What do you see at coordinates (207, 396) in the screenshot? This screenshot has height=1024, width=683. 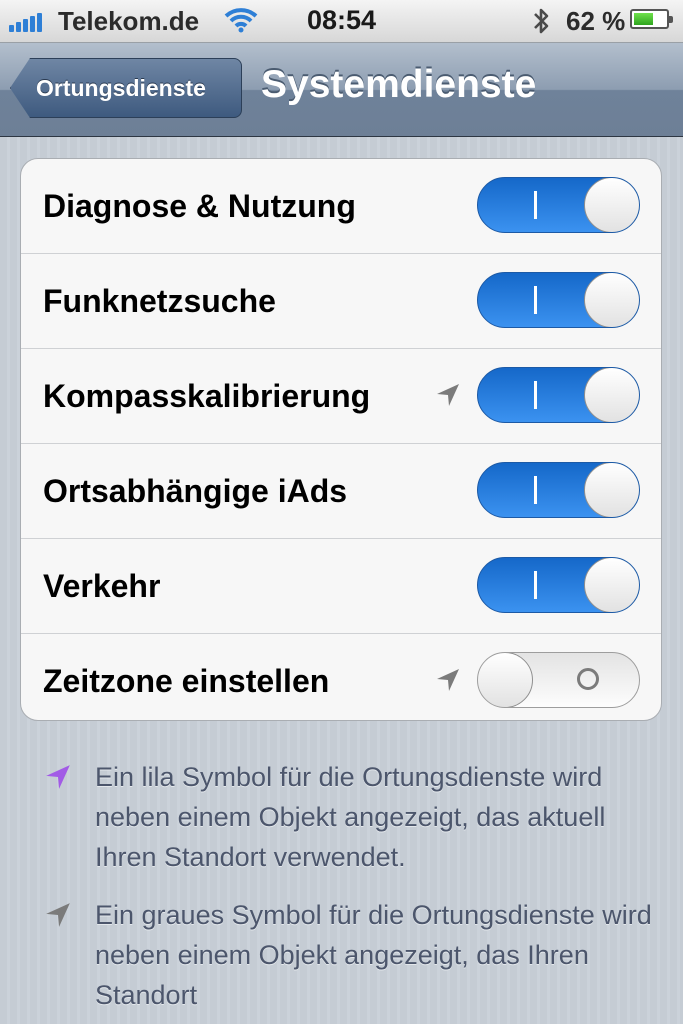 I see `setting-label: Kompasskalibrierung` at bounding box center [207, 396].